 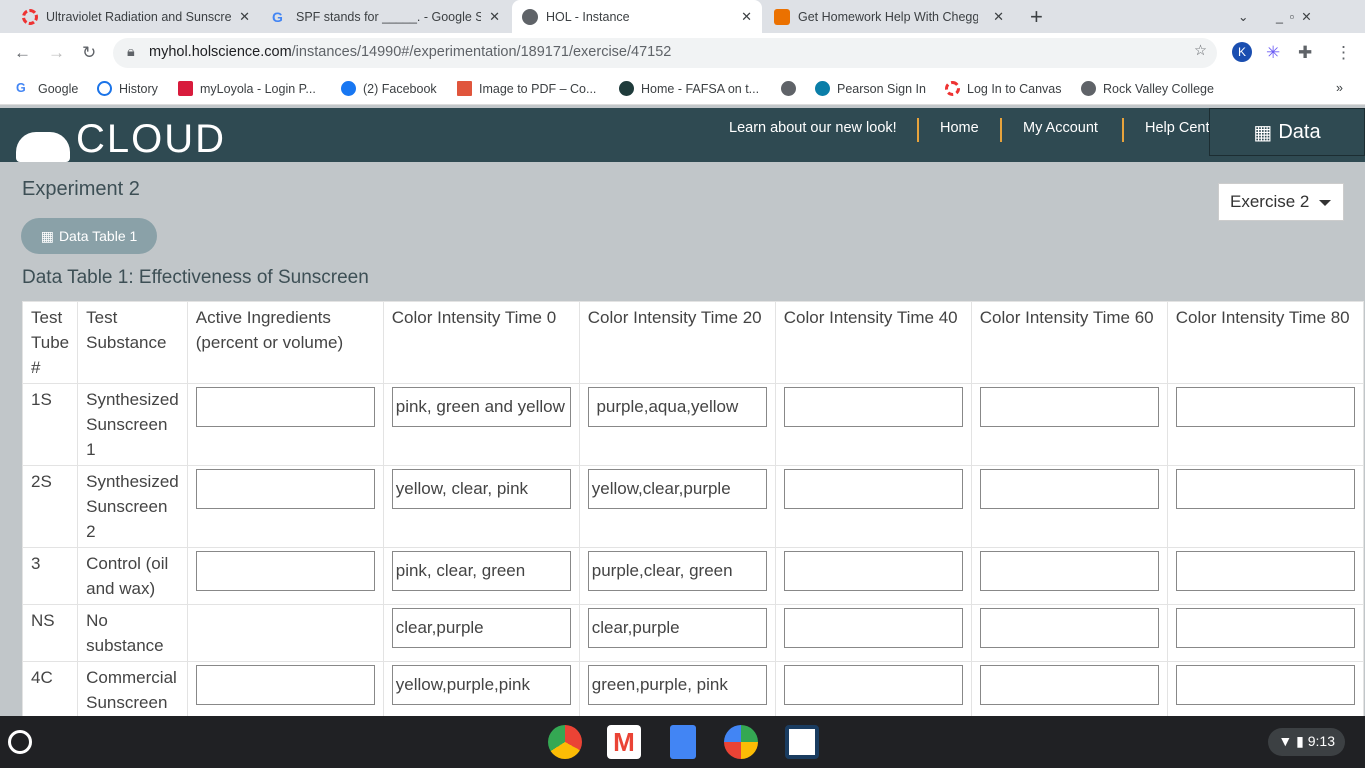 What do you see at coordinates (1281, 202) in the screenshot?
I see `exercise-select: Exercise 2` at bounding box center [1281, 202].